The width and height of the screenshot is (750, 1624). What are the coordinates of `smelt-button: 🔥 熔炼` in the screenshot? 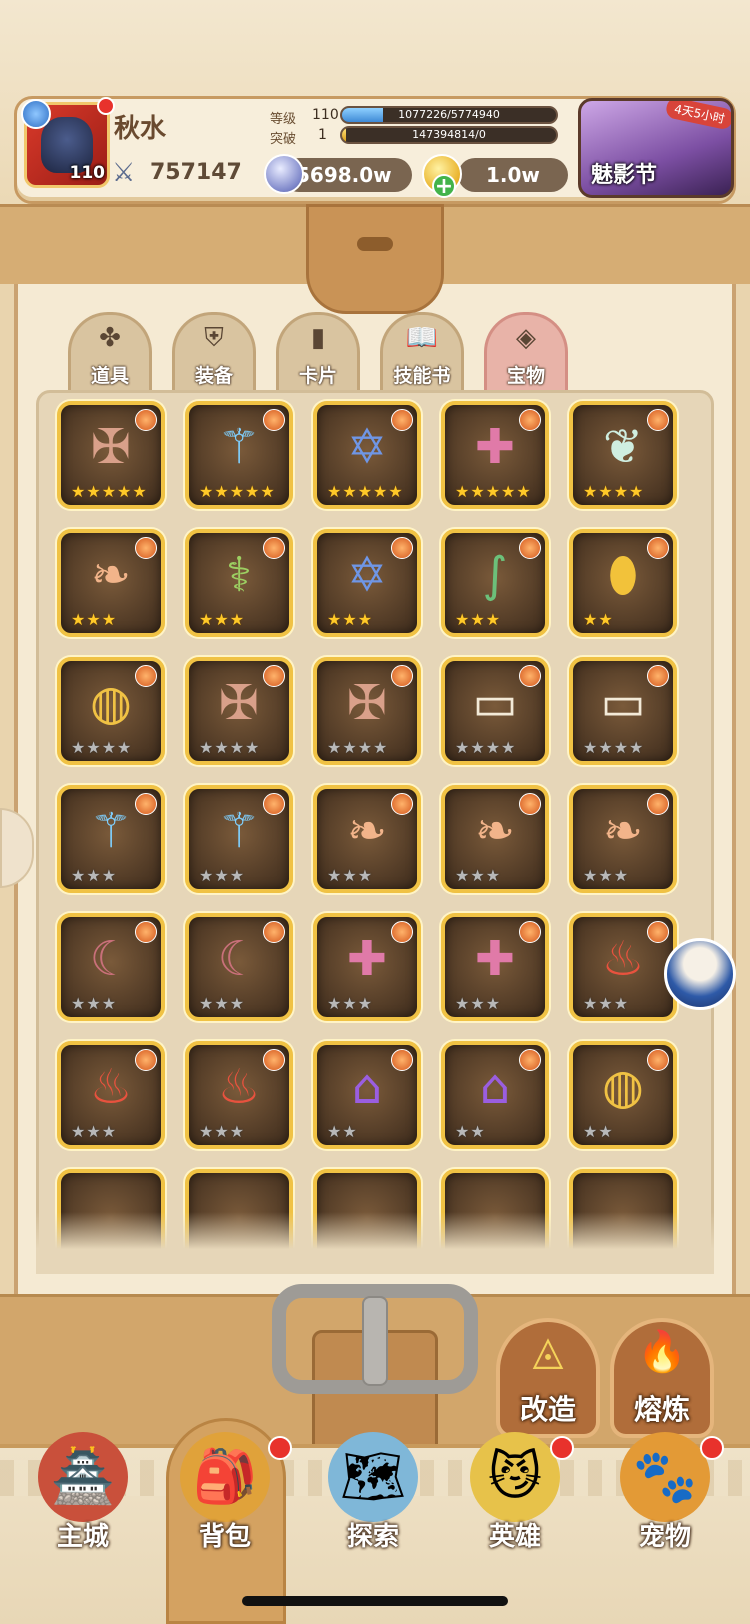 It's located at (662, 1378).